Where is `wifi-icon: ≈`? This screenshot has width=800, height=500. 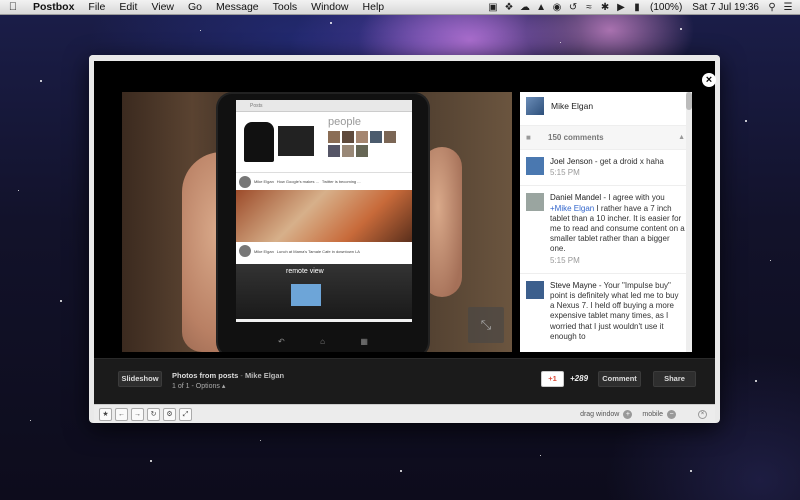 wifi-icon: ≈ is located at coordinates (589, 7).